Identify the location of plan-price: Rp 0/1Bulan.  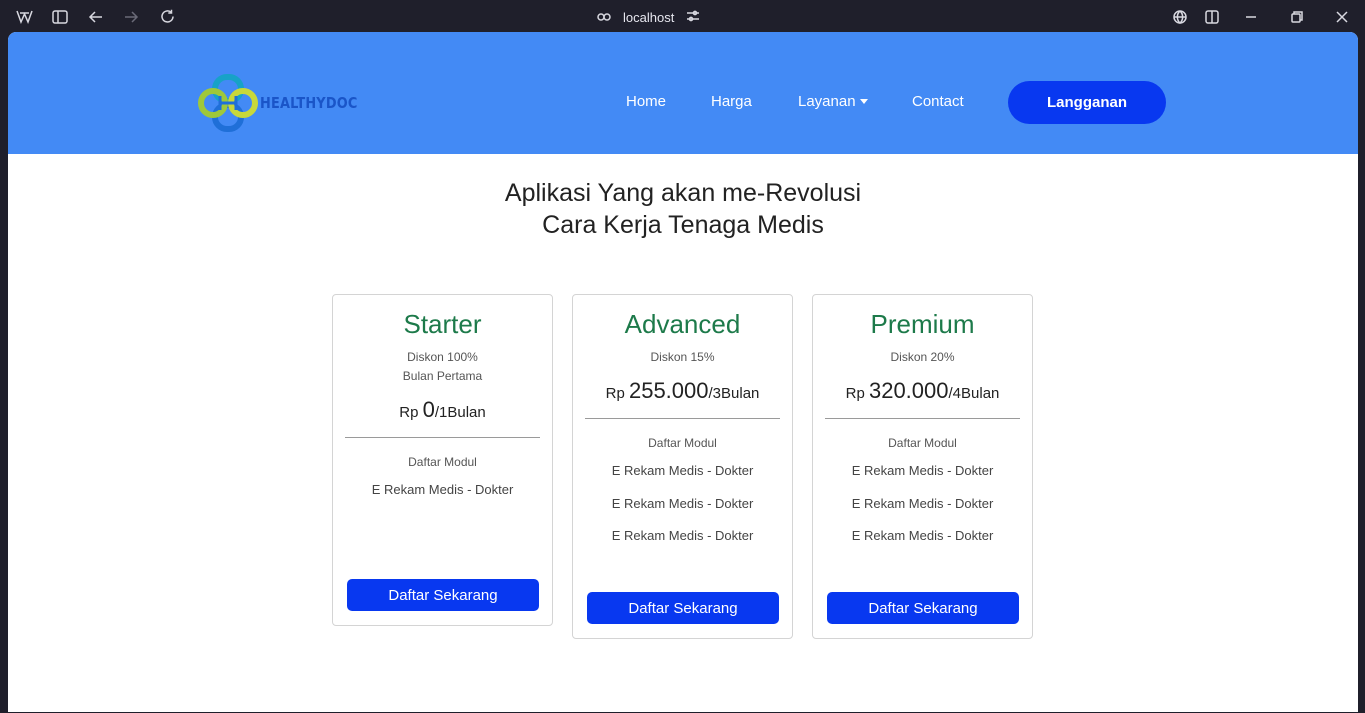
(442, 411).